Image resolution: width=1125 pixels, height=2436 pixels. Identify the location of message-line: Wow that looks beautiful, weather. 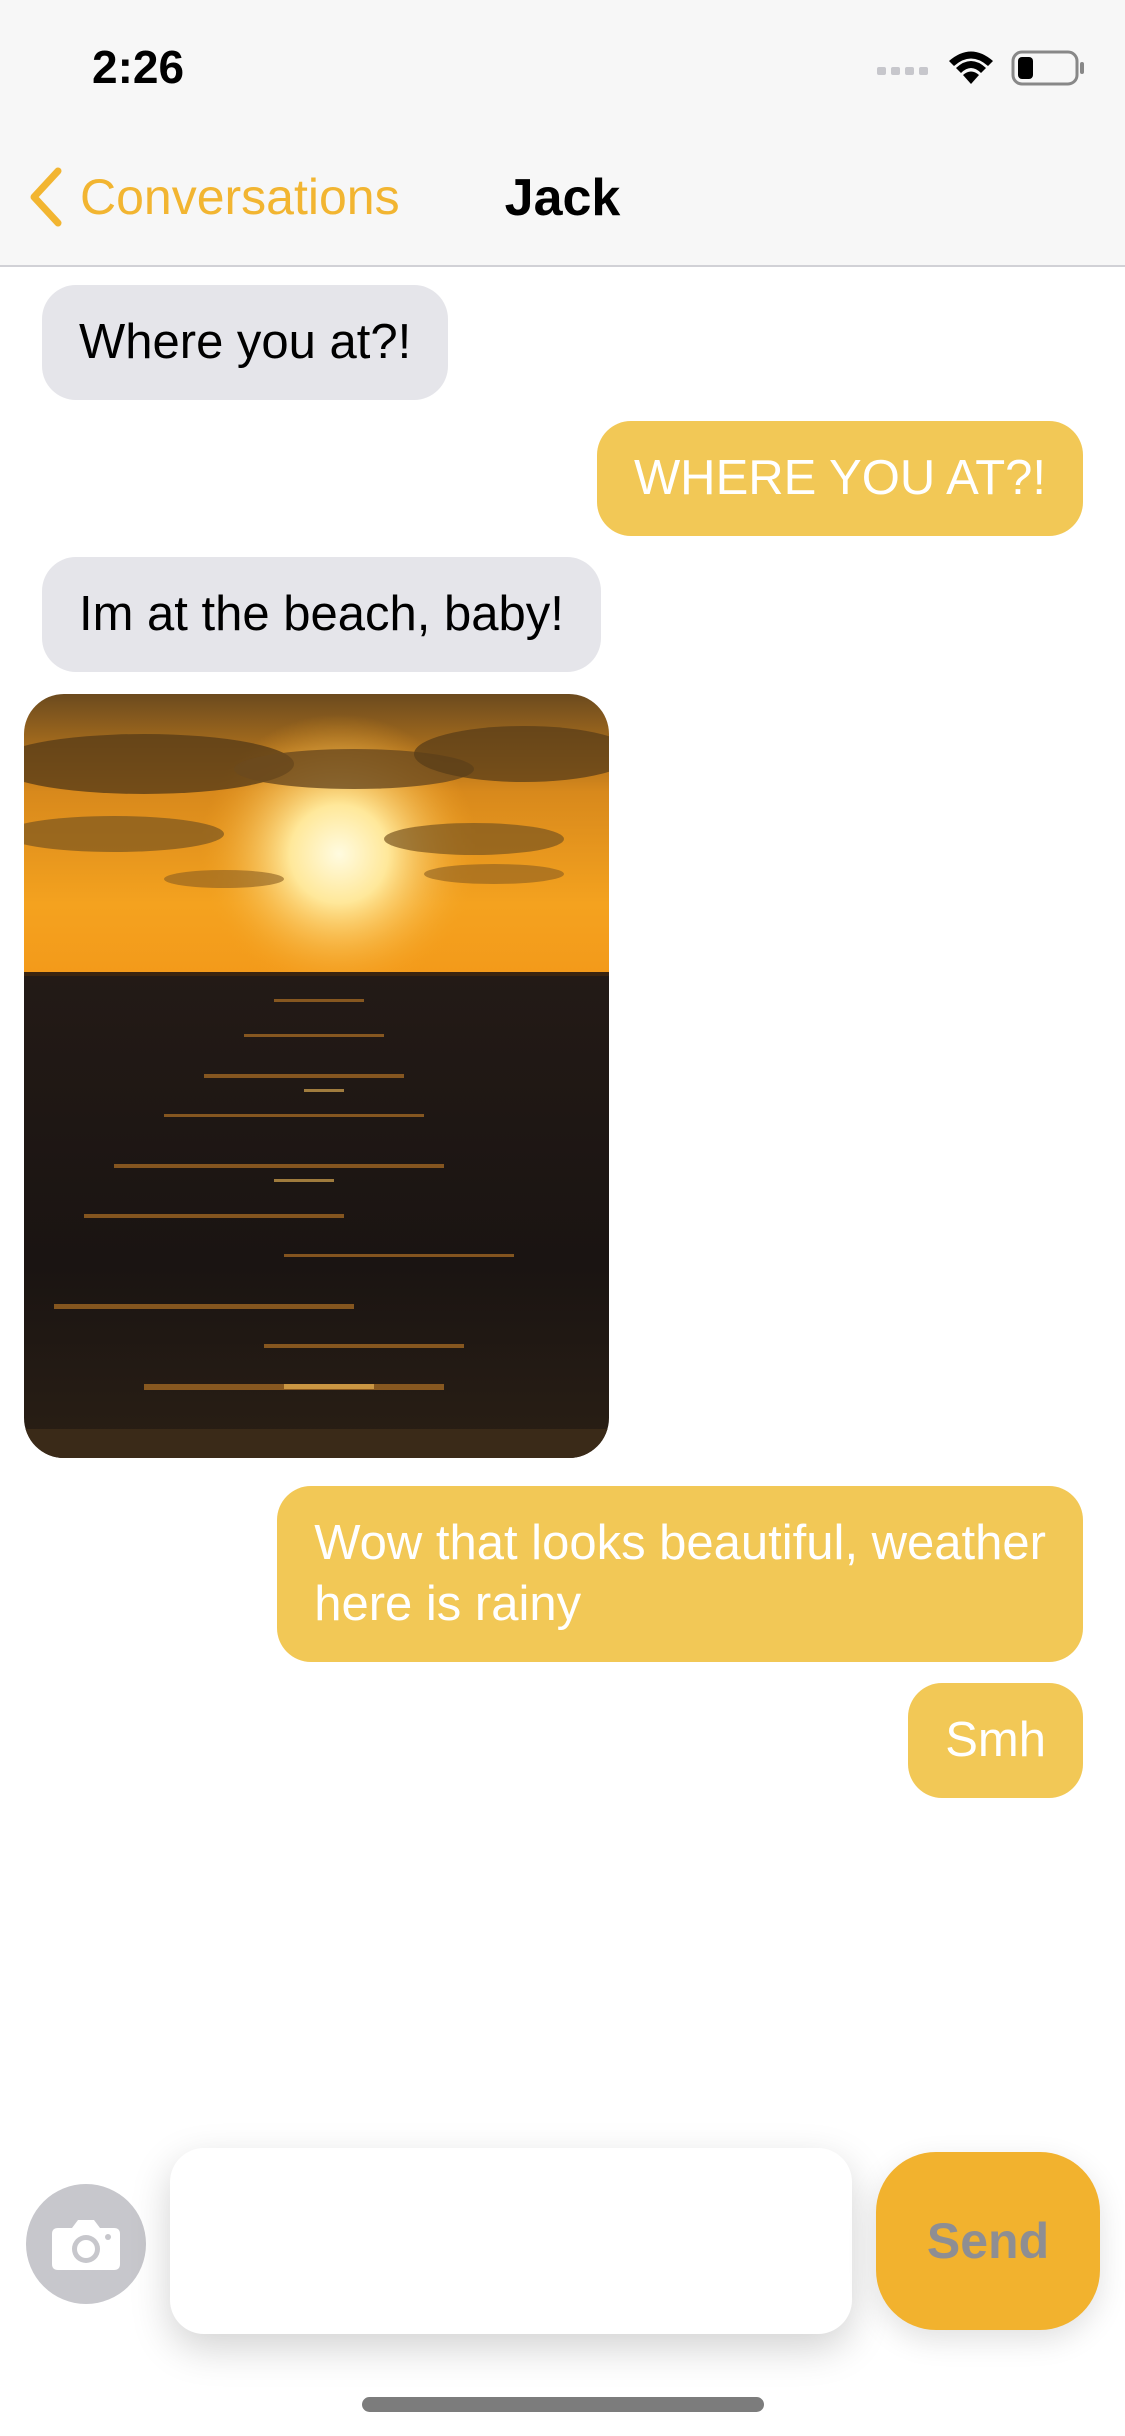
(680, 1543).